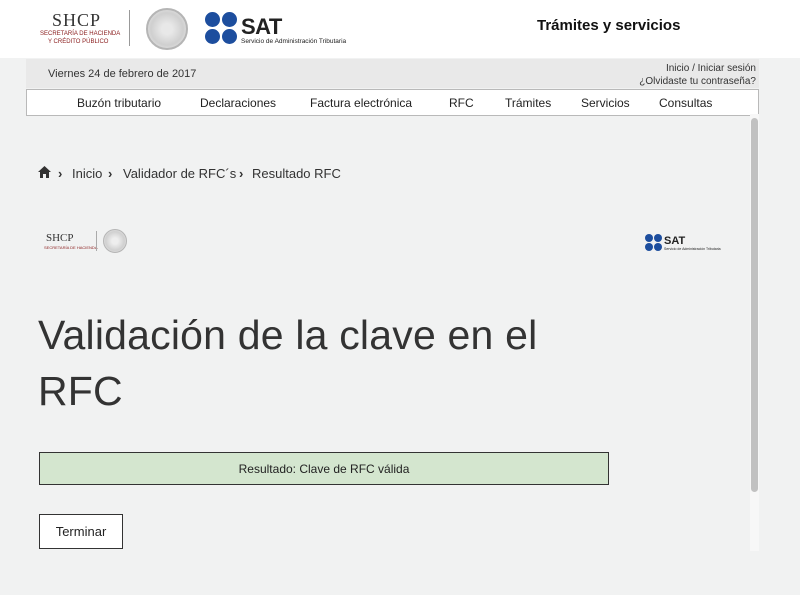 The image size is (800, 595). What do you see at coordinates (81, 531) in the screenshot?
I see `finish-button: Terminar` at bounding box center [81, 531].